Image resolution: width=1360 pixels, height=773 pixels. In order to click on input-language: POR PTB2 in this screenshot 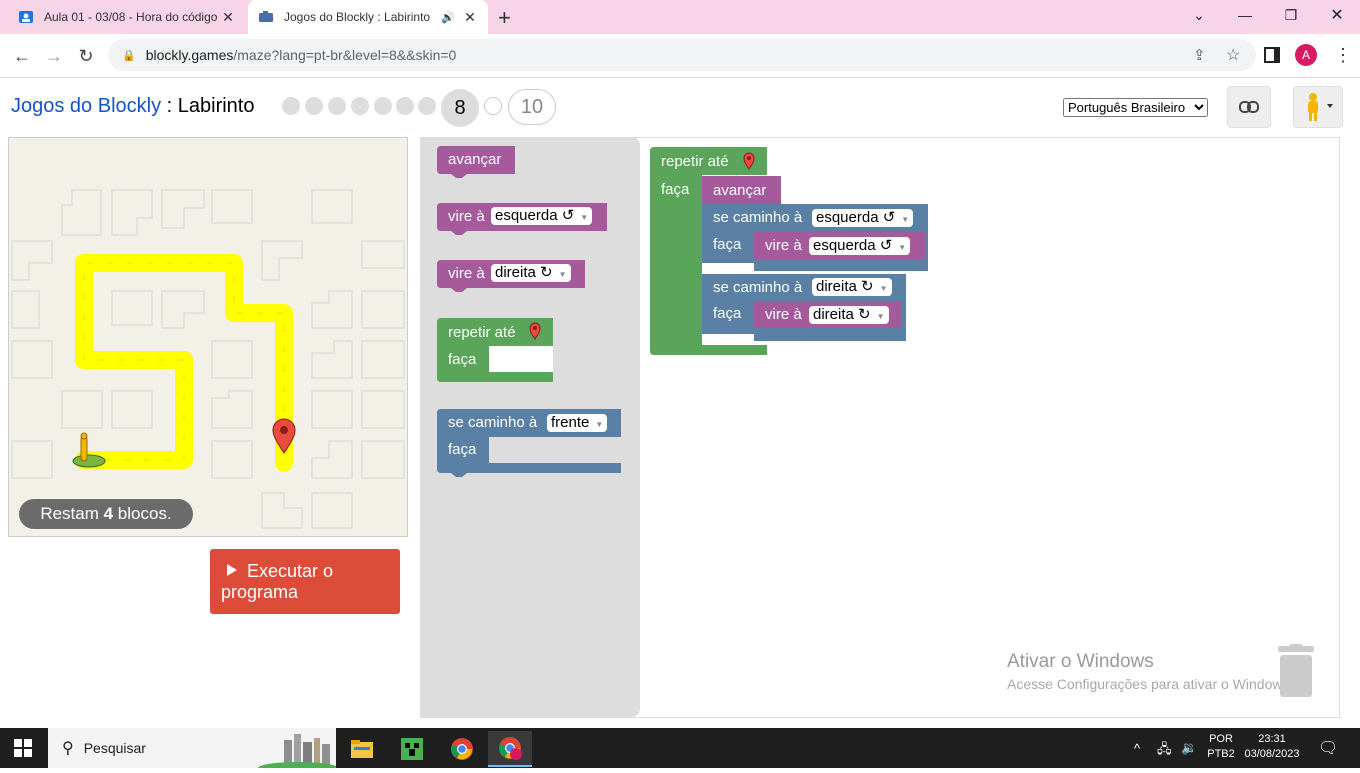, I will do `click(1221, 746)`.